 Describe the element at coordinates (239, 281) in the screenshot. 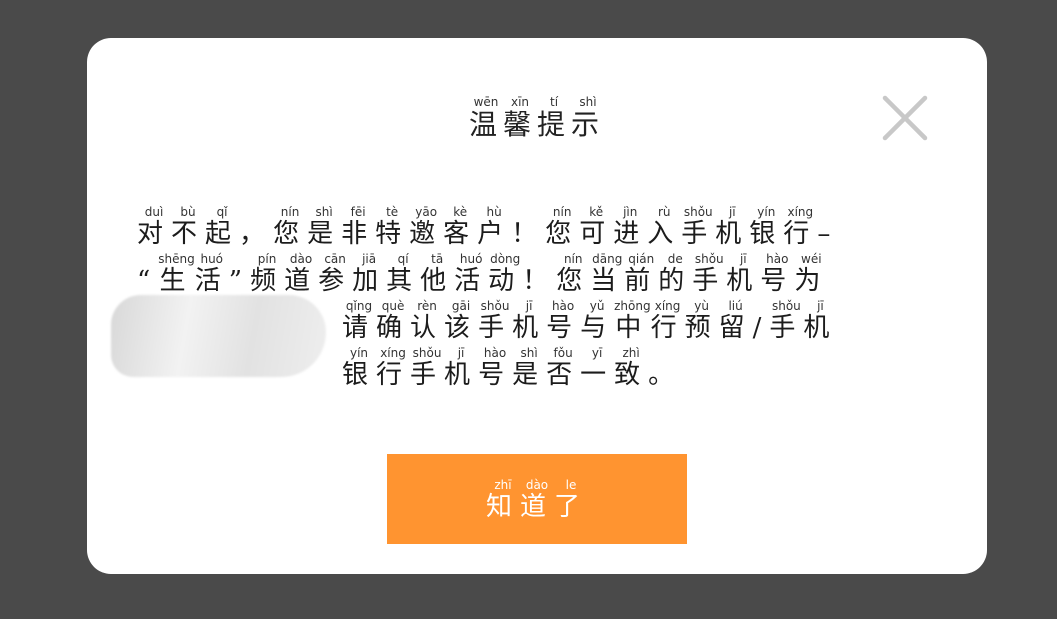

I see `ruby-char: ”` at that location.